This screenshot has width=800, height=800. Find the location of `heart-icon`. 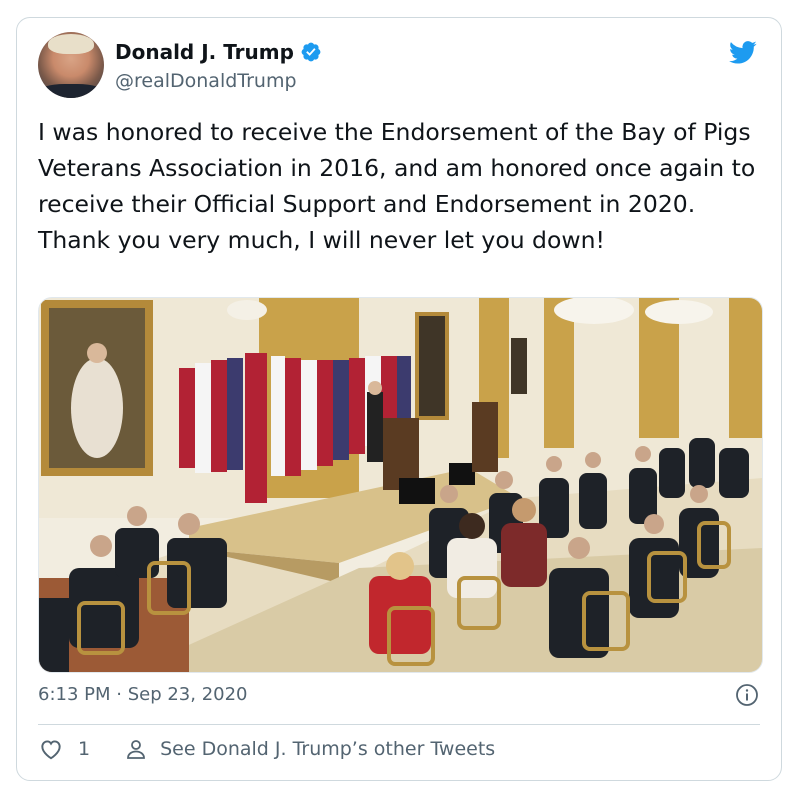

heart-icon is located at coordinates (51, 749).